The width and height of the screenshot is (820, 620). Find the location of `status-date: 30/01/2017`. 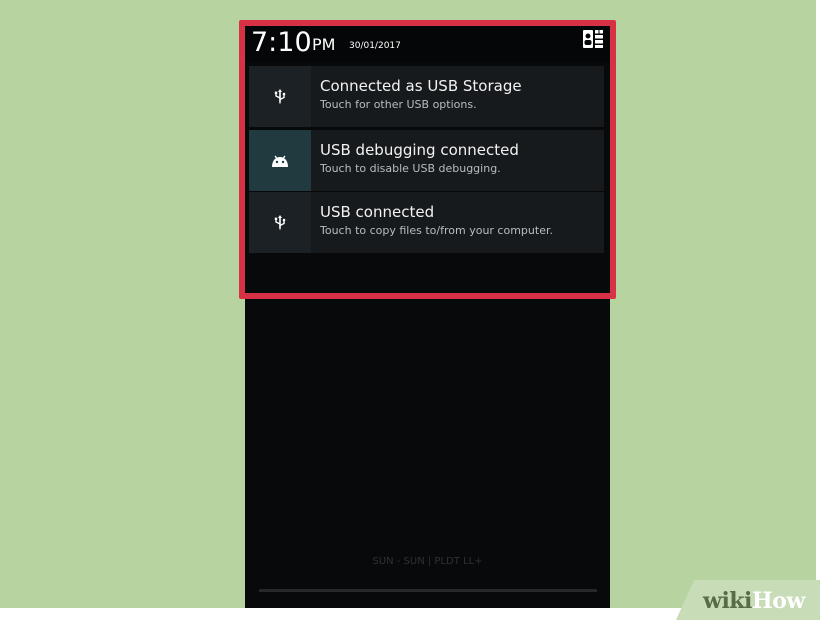

status-date: 30/01/2017 is located at coordinates (375, 46).